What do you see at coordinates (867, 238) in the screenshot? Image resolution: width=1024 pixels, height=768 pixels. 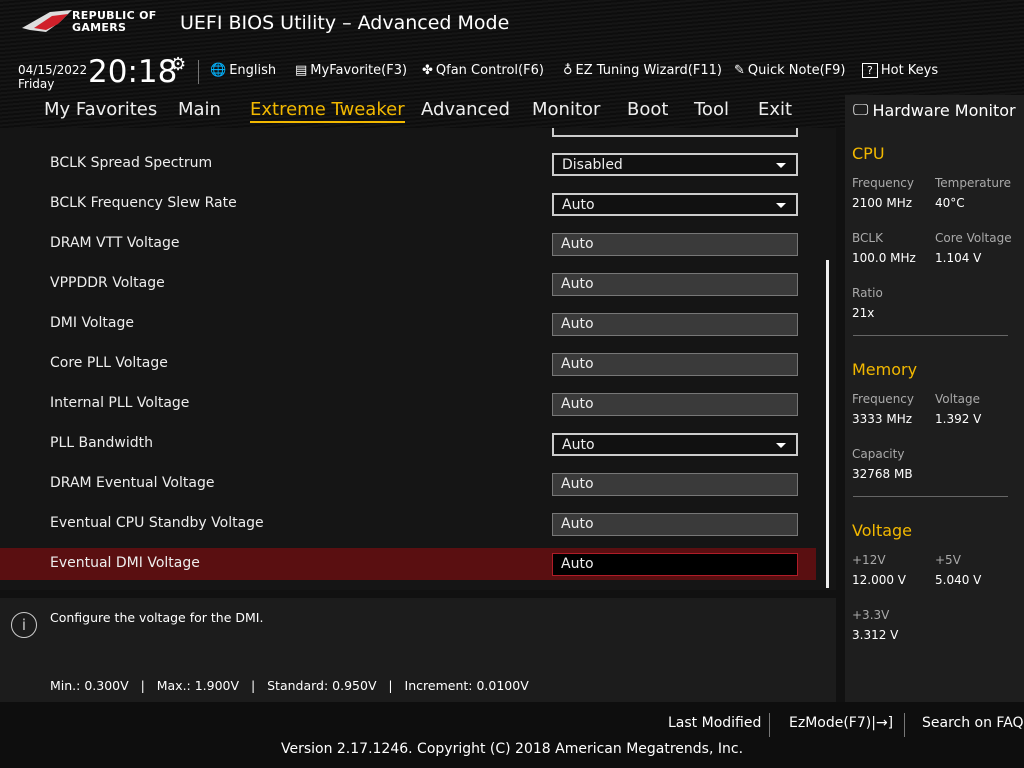 I see `hw-label: BCLK` at bounding box center [867, 238].